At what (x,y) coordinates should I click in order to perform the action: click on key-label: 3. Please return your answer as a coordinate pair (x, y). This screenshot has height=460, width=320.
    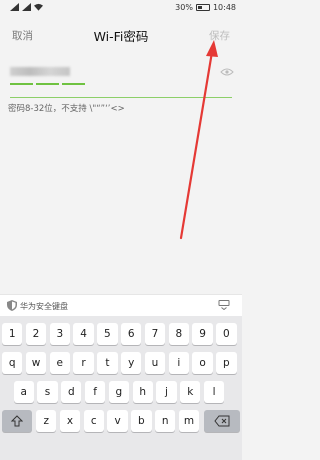
    Looking at the image, I should click on (60, 334).